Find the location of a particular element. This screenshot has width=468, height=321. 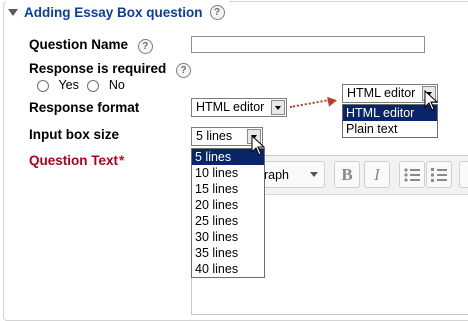

collapse-triangle-icon is located at coordinates (13, 12).